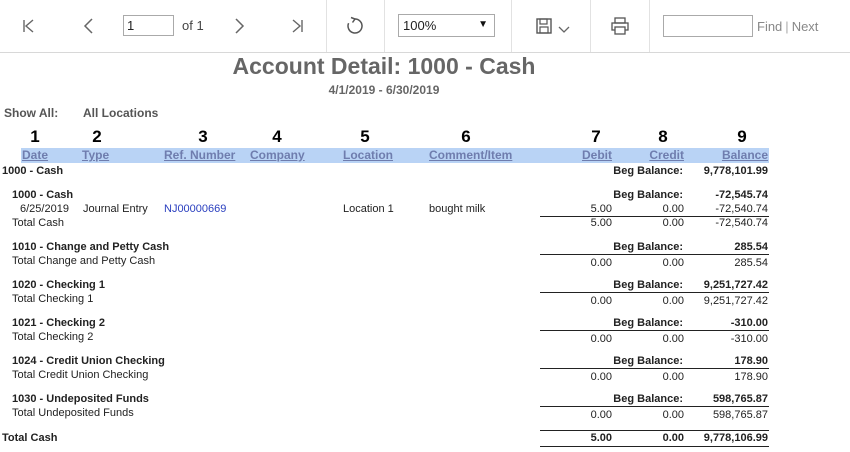  Describe the element at coordinates (365, 136) in the screenshot. I see `column-number: 5` at that location.